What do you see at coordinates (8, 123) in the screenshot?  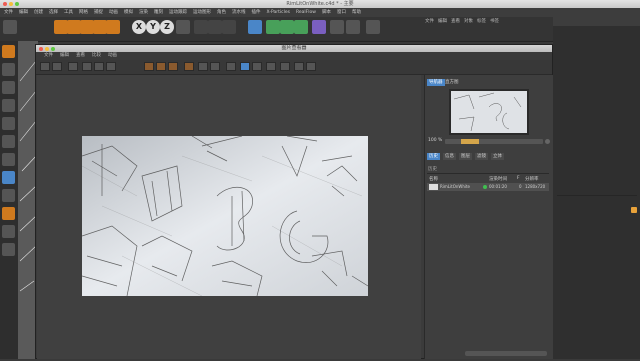 I see `left-tool-texture-icon` at bounding box center [8, 123].